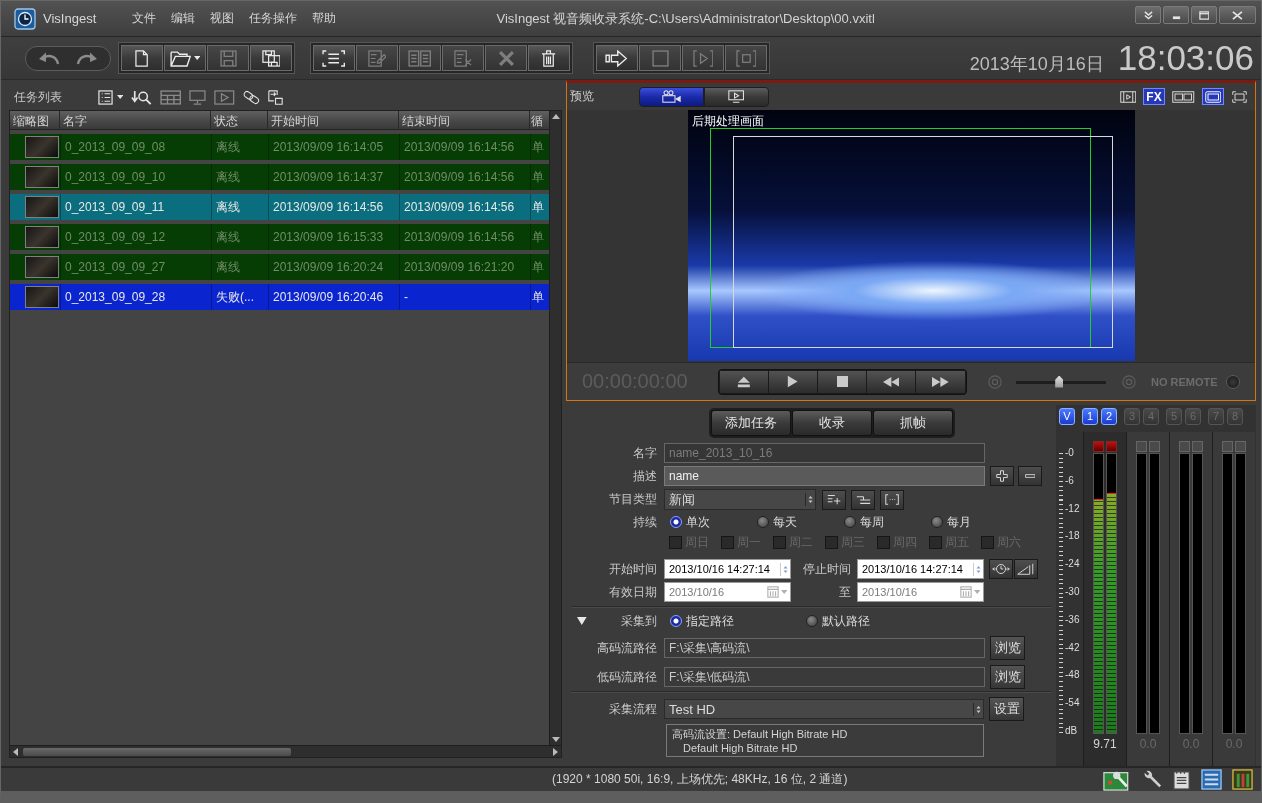 The width and height of the screenshot is (1262, 803). Describe the element at coordinates (333, 237) in the screenshot. I see `table-cell: 2013/09/09 16:15:33` at that location.